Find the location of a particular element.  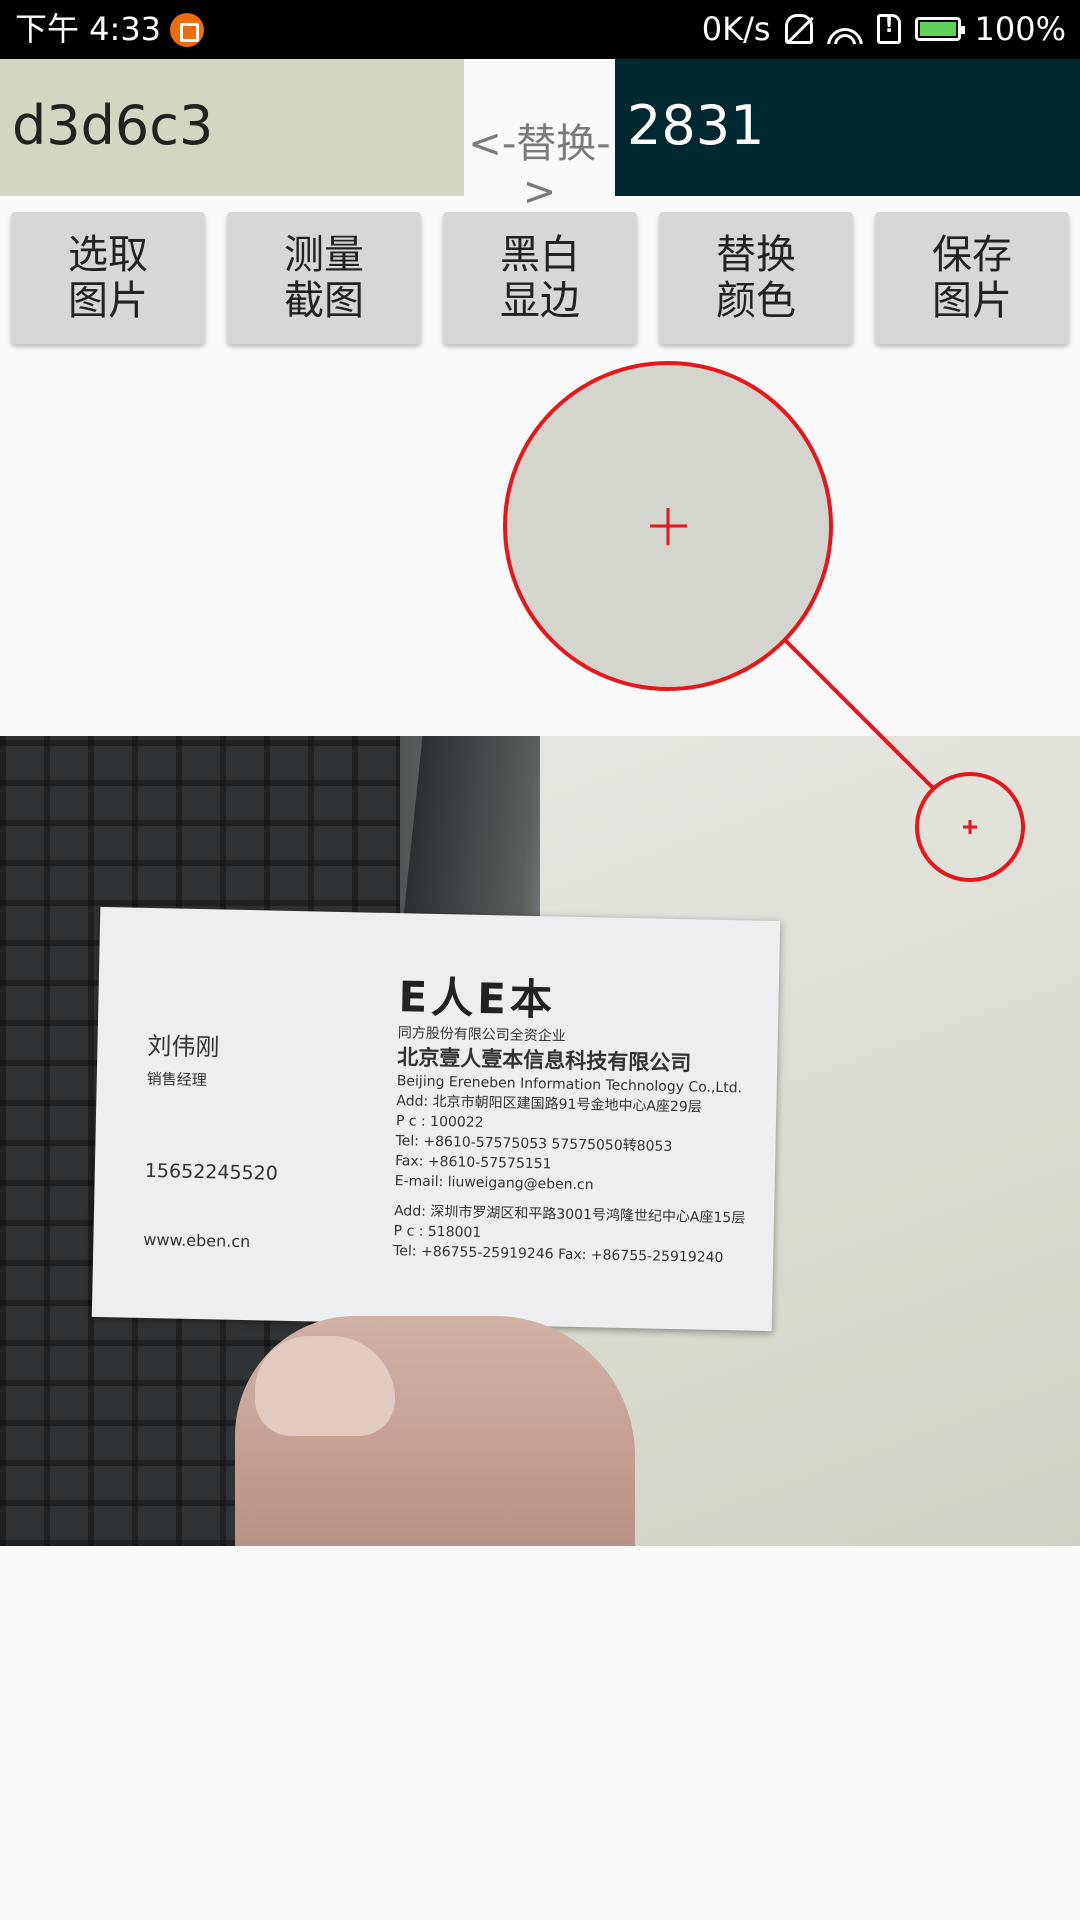

color-swap-row: d3d6c3 <-替换-> 2831 is located at coordinates (540, 137).